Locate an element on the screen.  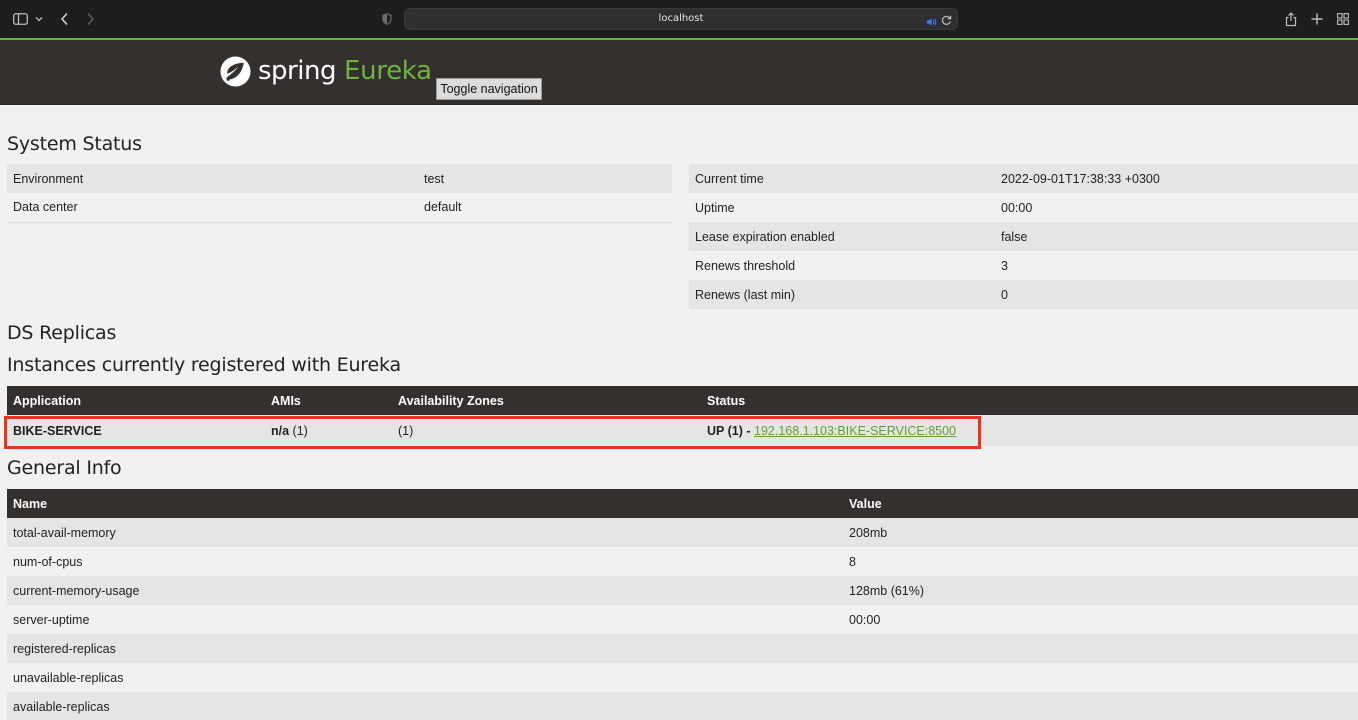
status-label: Lease expiration enabled is located at coordinates (842, 236).